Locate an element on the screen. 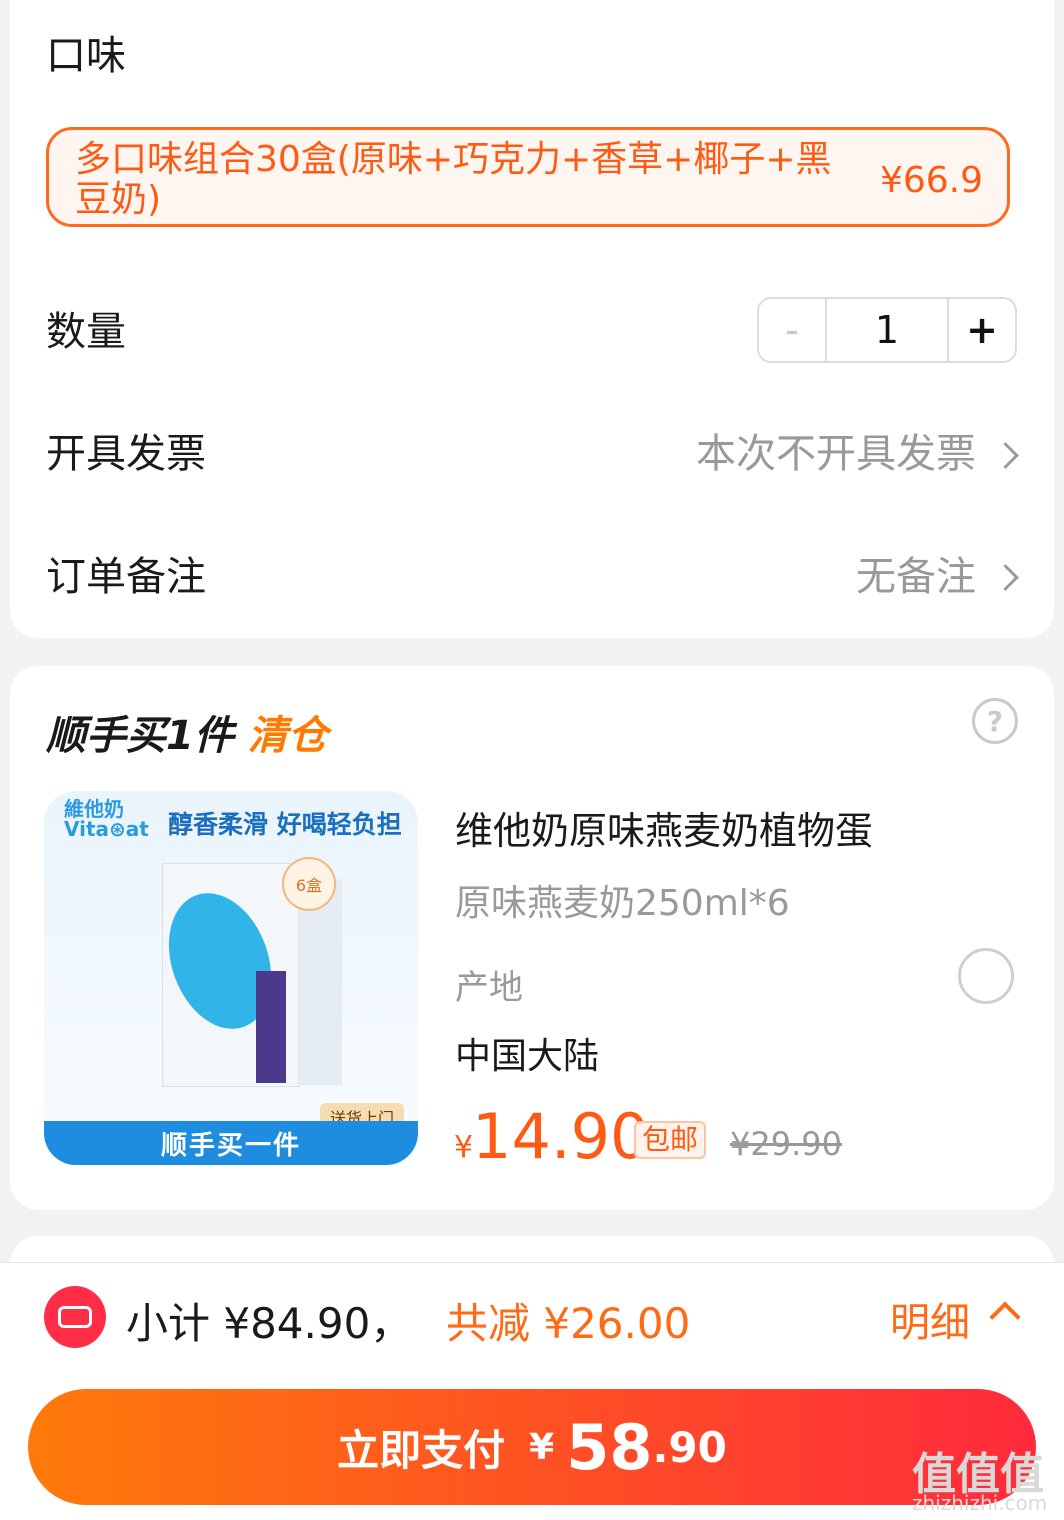 Image resolution: width=1064 pixels, height=1520 pixels. quantity-input: 1 is located at coordinates (887, 330).